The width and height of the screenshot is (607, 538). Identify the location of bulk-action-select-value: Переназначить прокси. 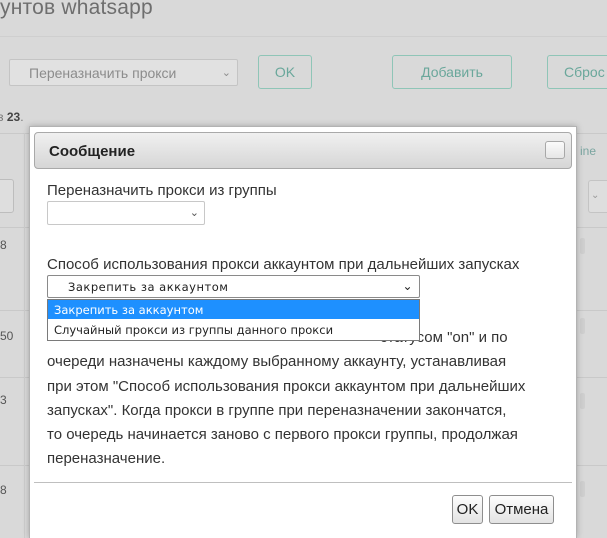
(103, 73).